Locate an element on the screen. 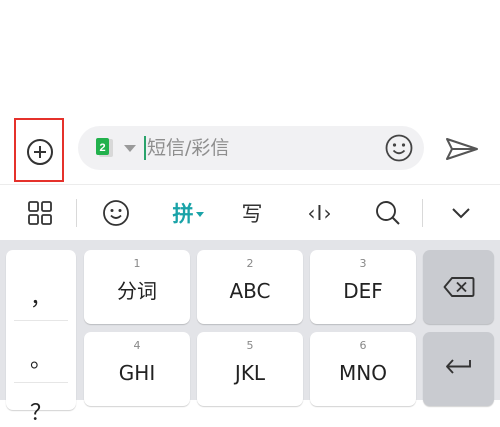 The image size is (500, 427). message-input: 2 短信/彩信 is located at coordinates (251, 148).